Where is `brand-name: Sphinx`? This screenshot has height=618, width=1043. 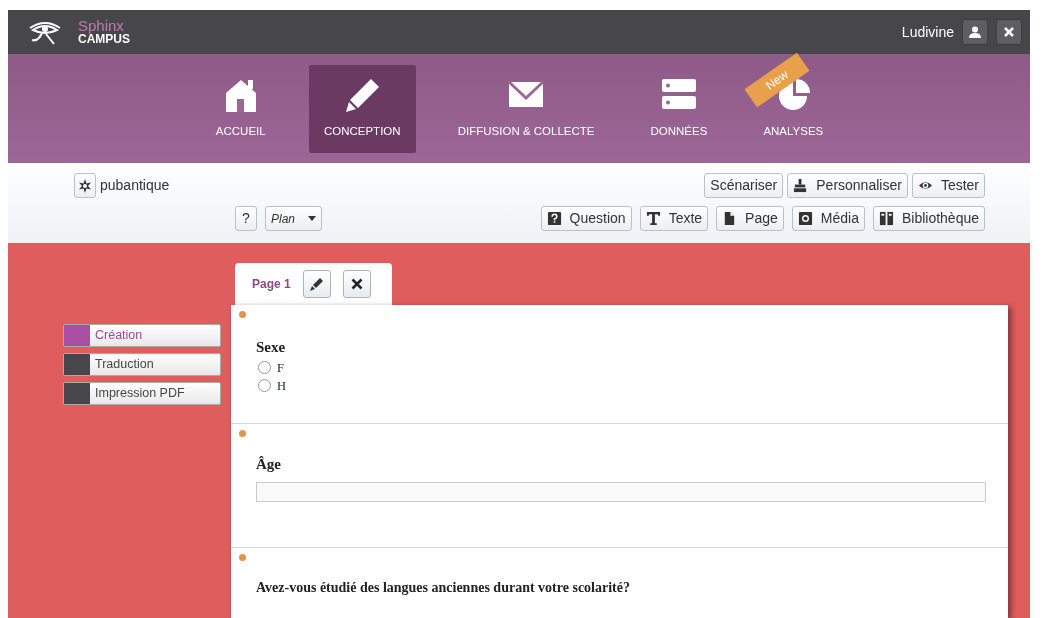
brand-name: Sphinx is located at coordinates (101, 25).